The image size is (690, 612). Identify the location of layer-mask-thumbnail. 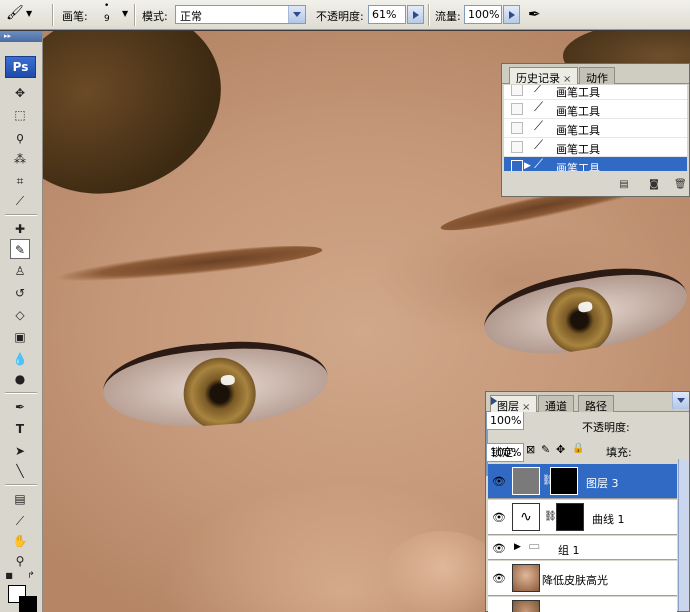
(564, 481).